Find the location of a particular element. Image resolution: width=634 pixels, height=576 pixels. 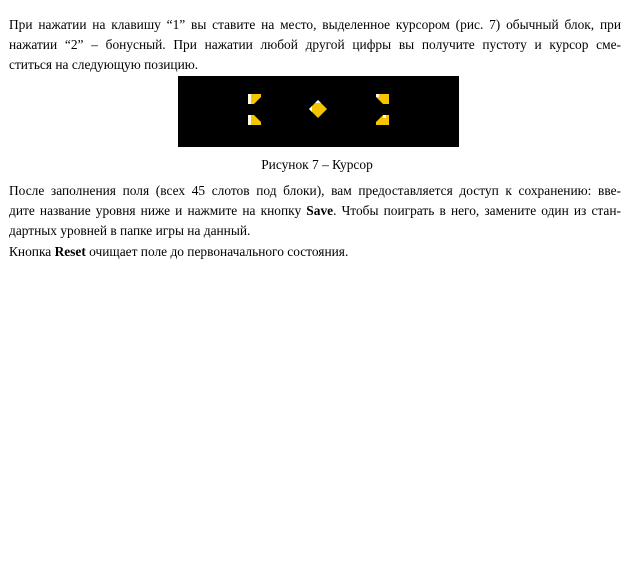

save-line-3: дартных уровней в папке игры на данный. is located at coordinates (130, 230).